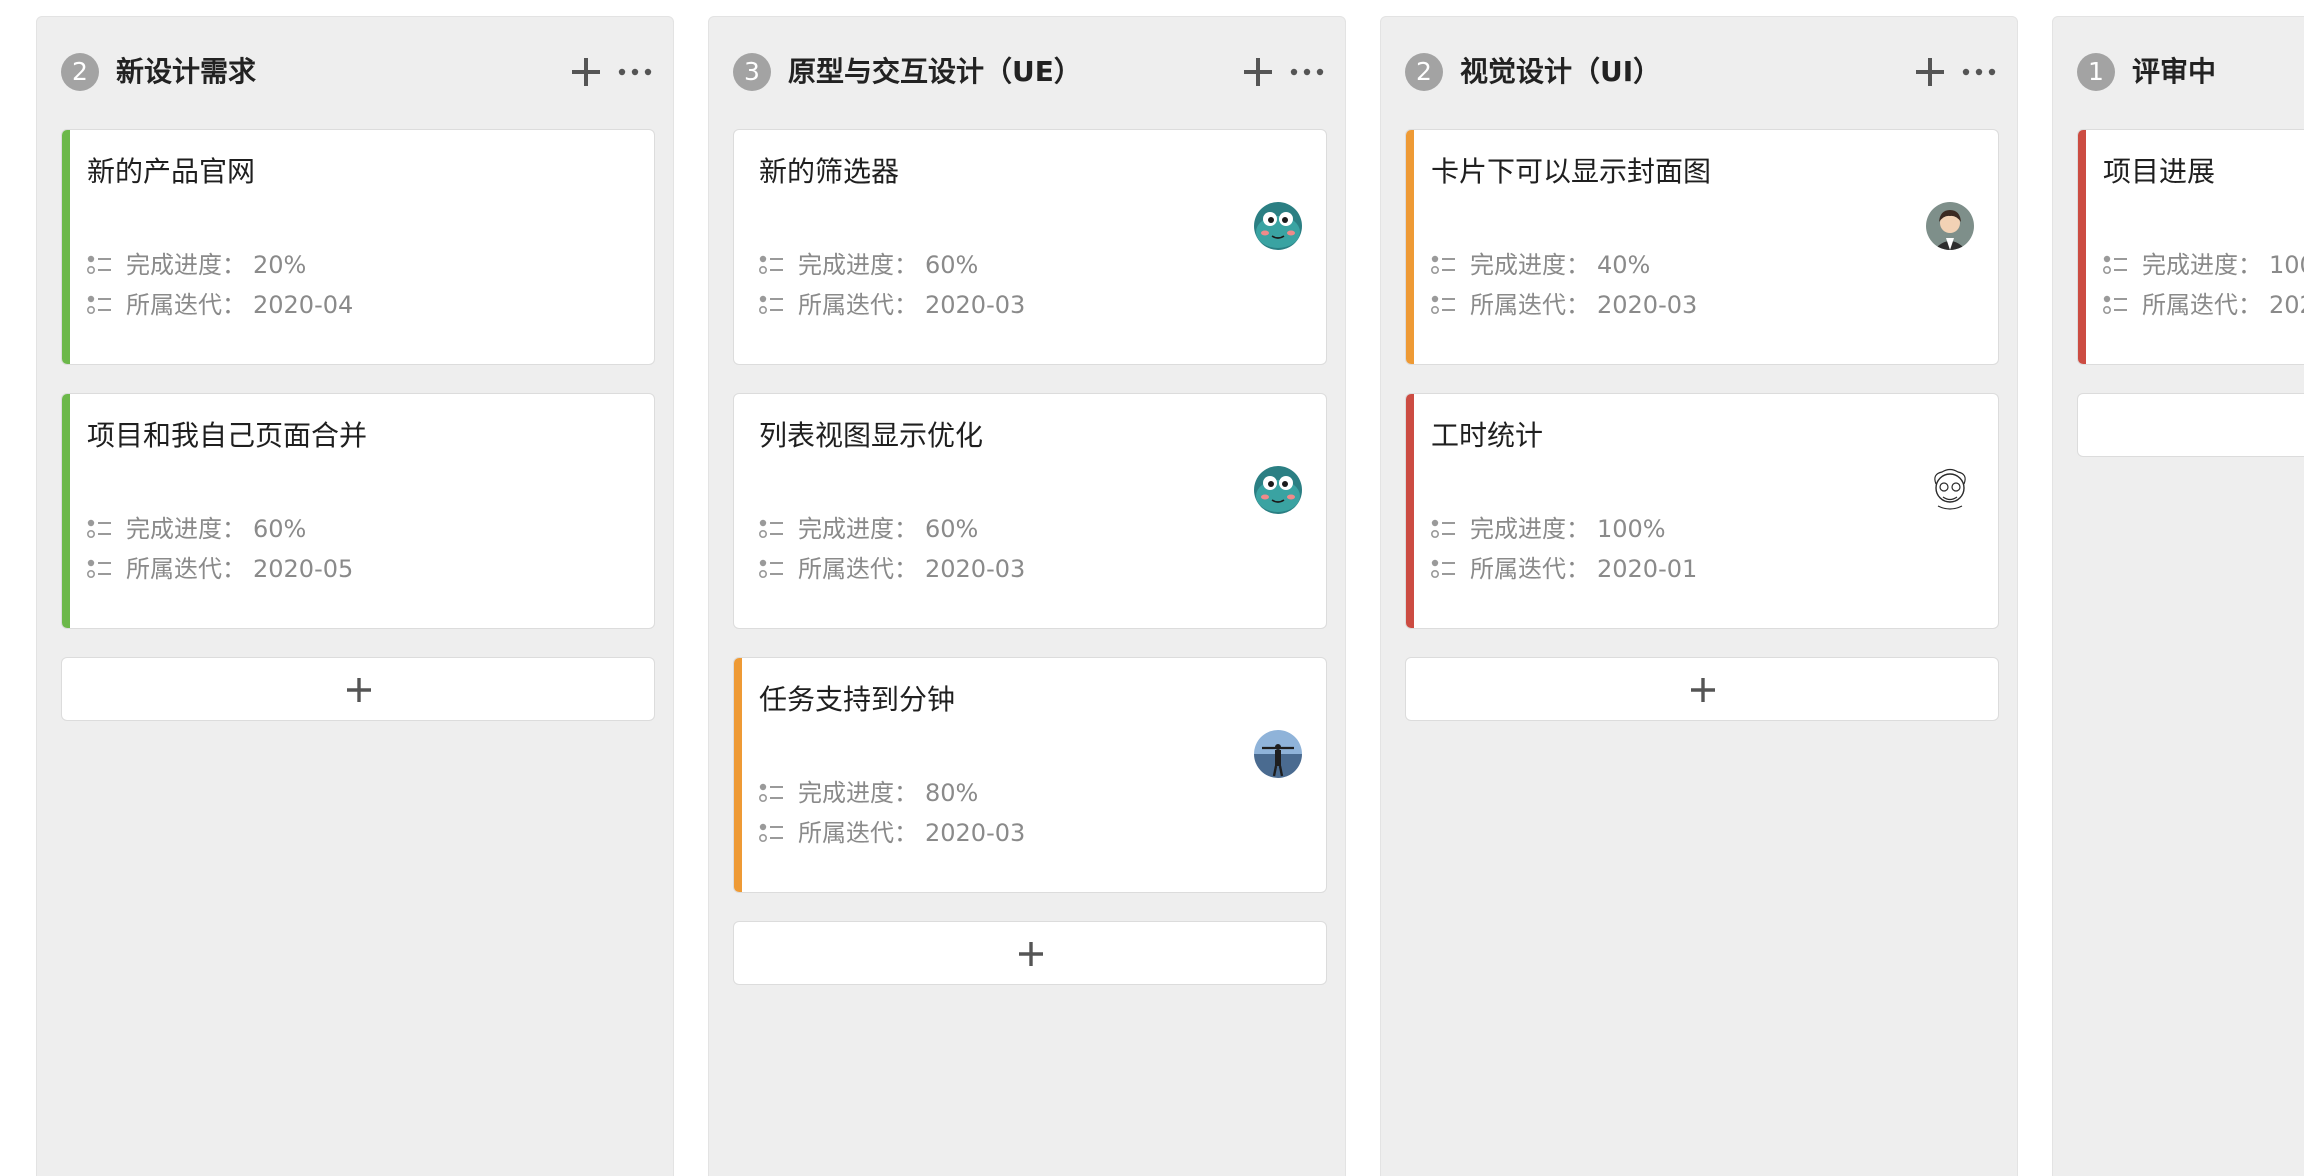 The width and height of the screenshot is (2304, 1176). Describe the element at coordinates (2174, 71) in the screenshot. I see `column-title: 评审中` at that location.